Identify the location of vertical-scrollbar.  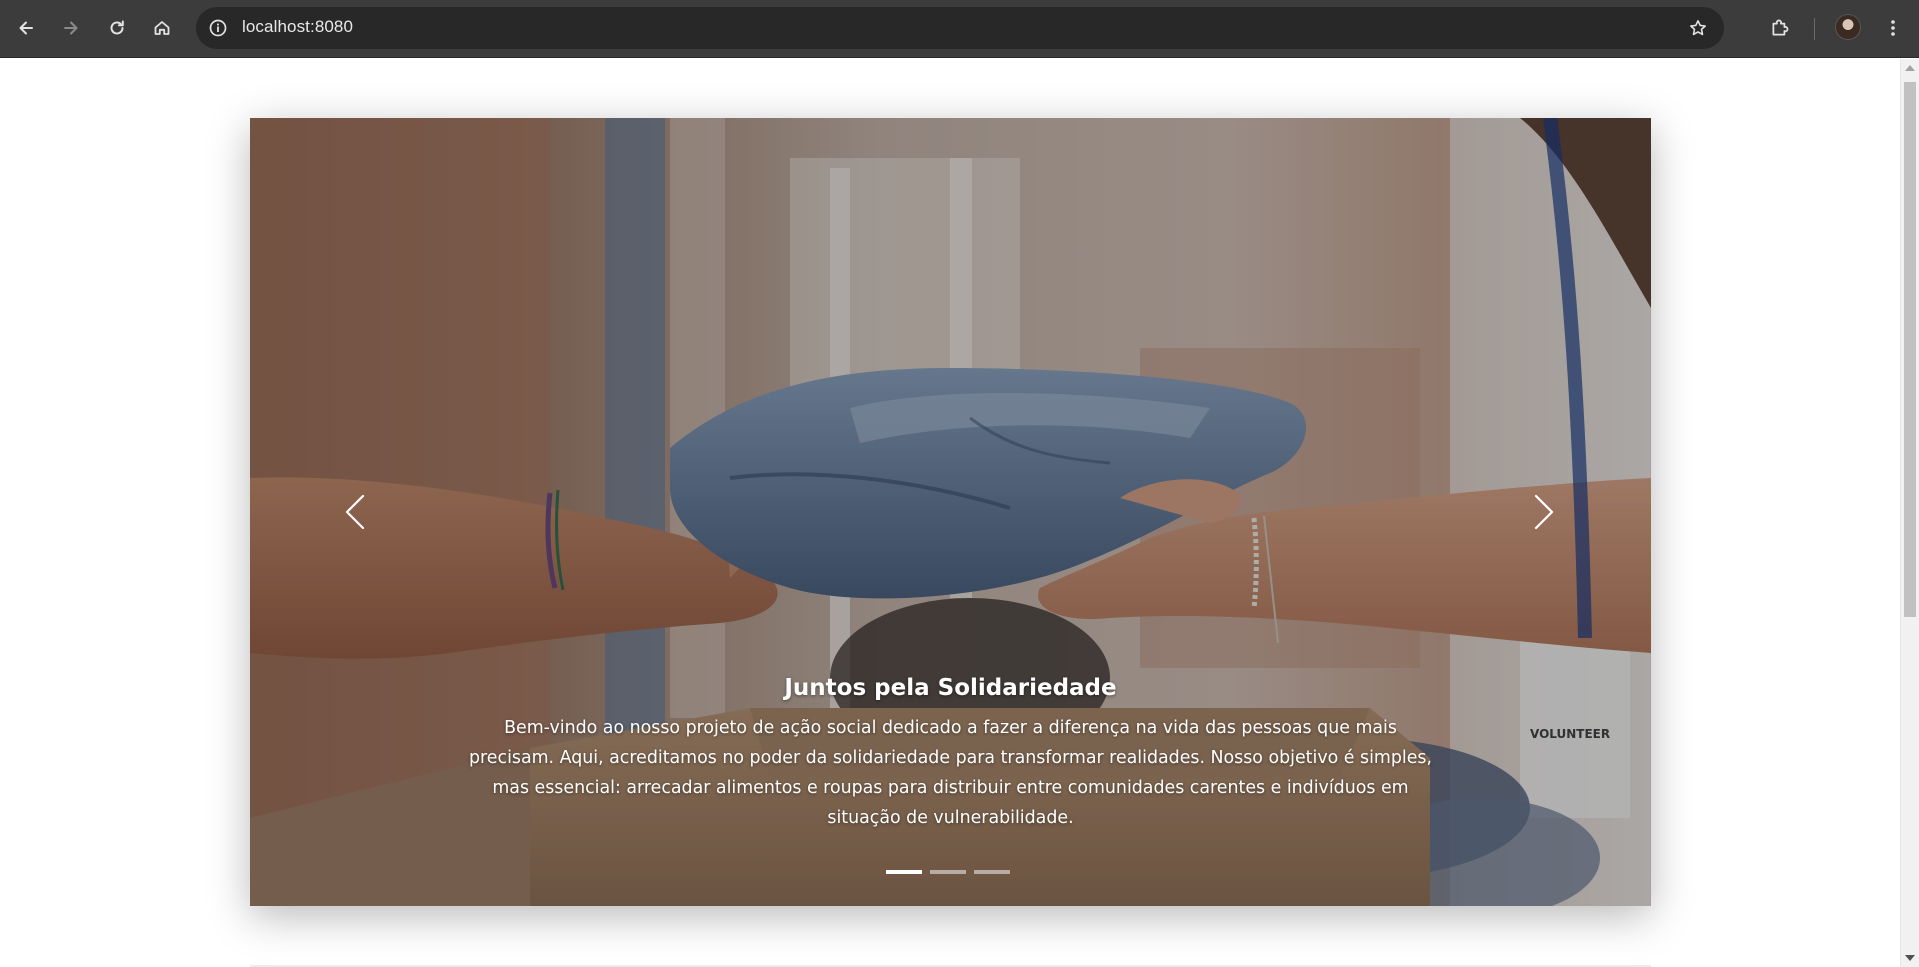
(1909, 513).